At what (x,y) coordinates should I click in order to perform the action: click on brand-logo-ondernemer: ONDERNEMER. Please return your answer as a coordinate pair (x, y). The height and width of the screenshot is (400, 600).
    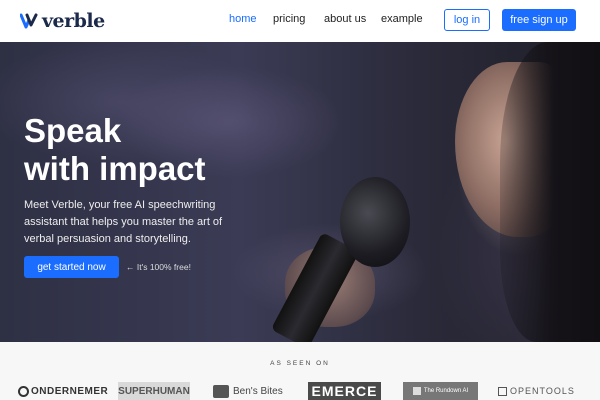
    Looking at the image, I should click on (63, 391).